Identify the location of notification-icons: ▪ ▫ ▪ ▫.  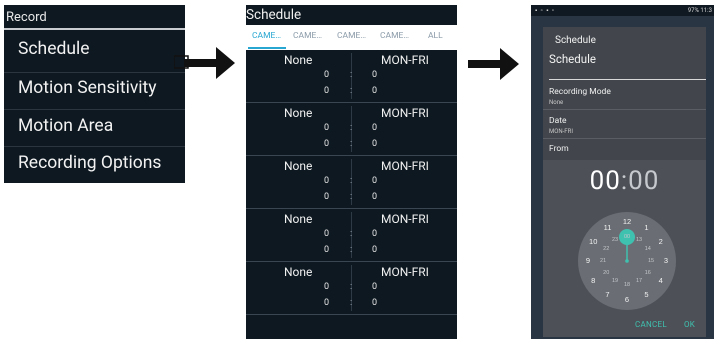
(545, 10).